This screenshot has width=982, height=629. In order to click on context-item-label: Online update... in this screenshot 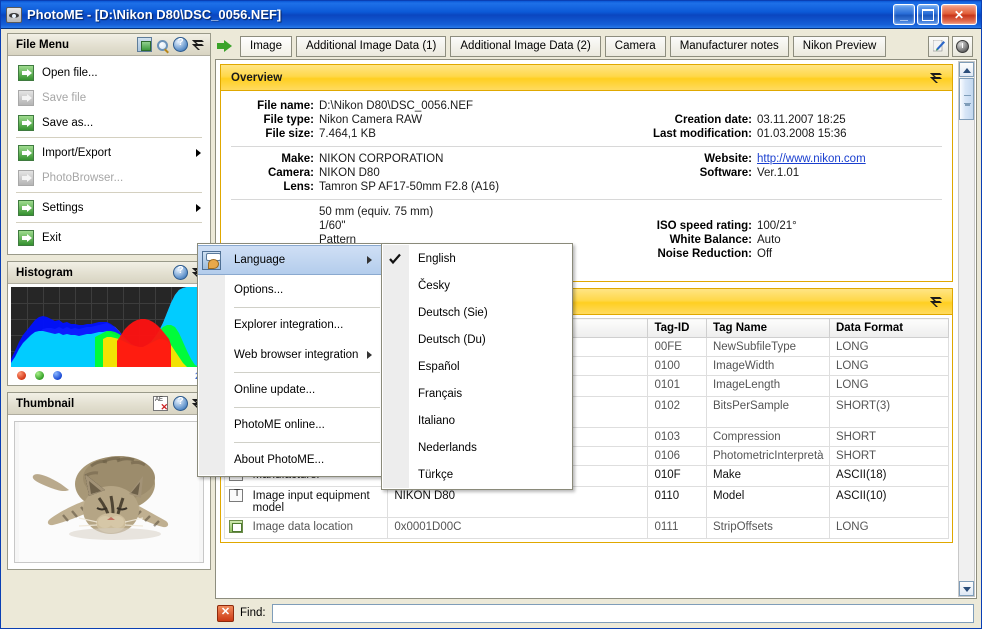, I will do `click(275, 390)`.